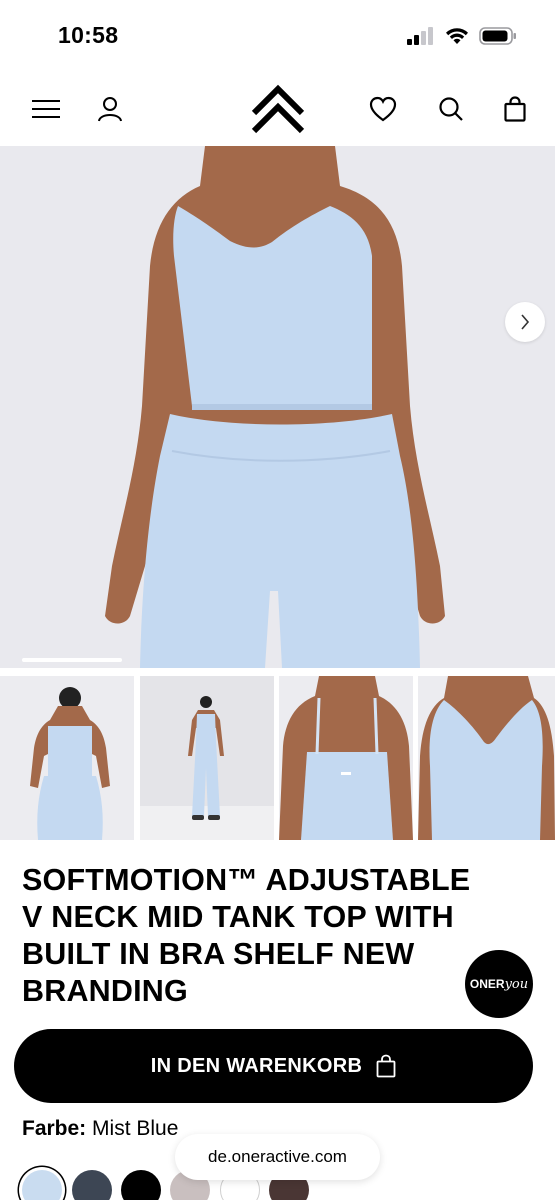 The width and height of the screenshot is (555, 1200). I want to click on chevron-right-icon, so click(525, 322).